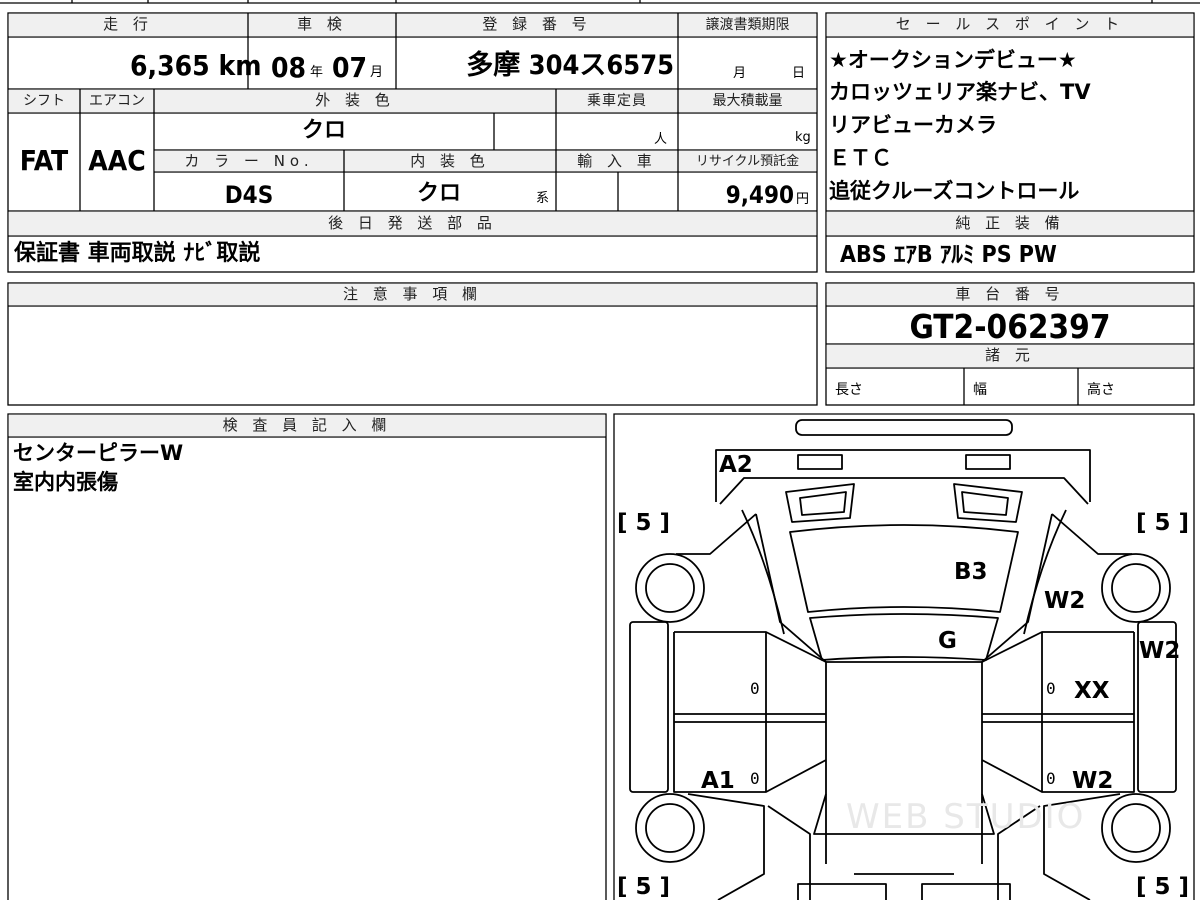 The width and height of the screenshot is (1200, 900). I want to click on damage-mark-w2-upper: W2, so click(1065, 601).